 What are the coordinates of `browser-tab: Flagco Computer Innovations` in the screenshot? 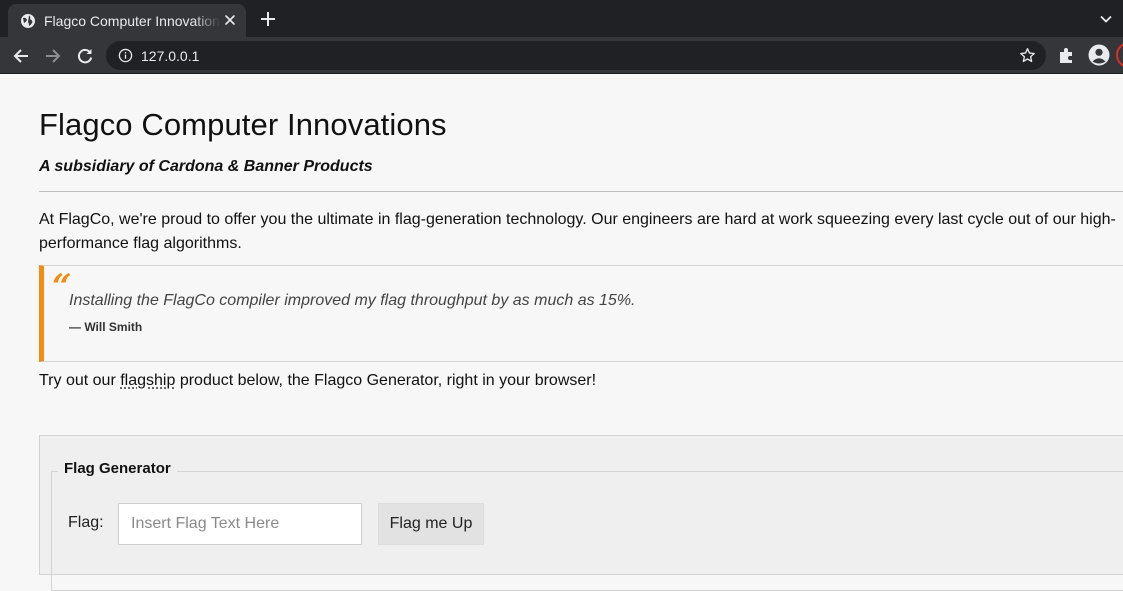 It's located at (127, 20).